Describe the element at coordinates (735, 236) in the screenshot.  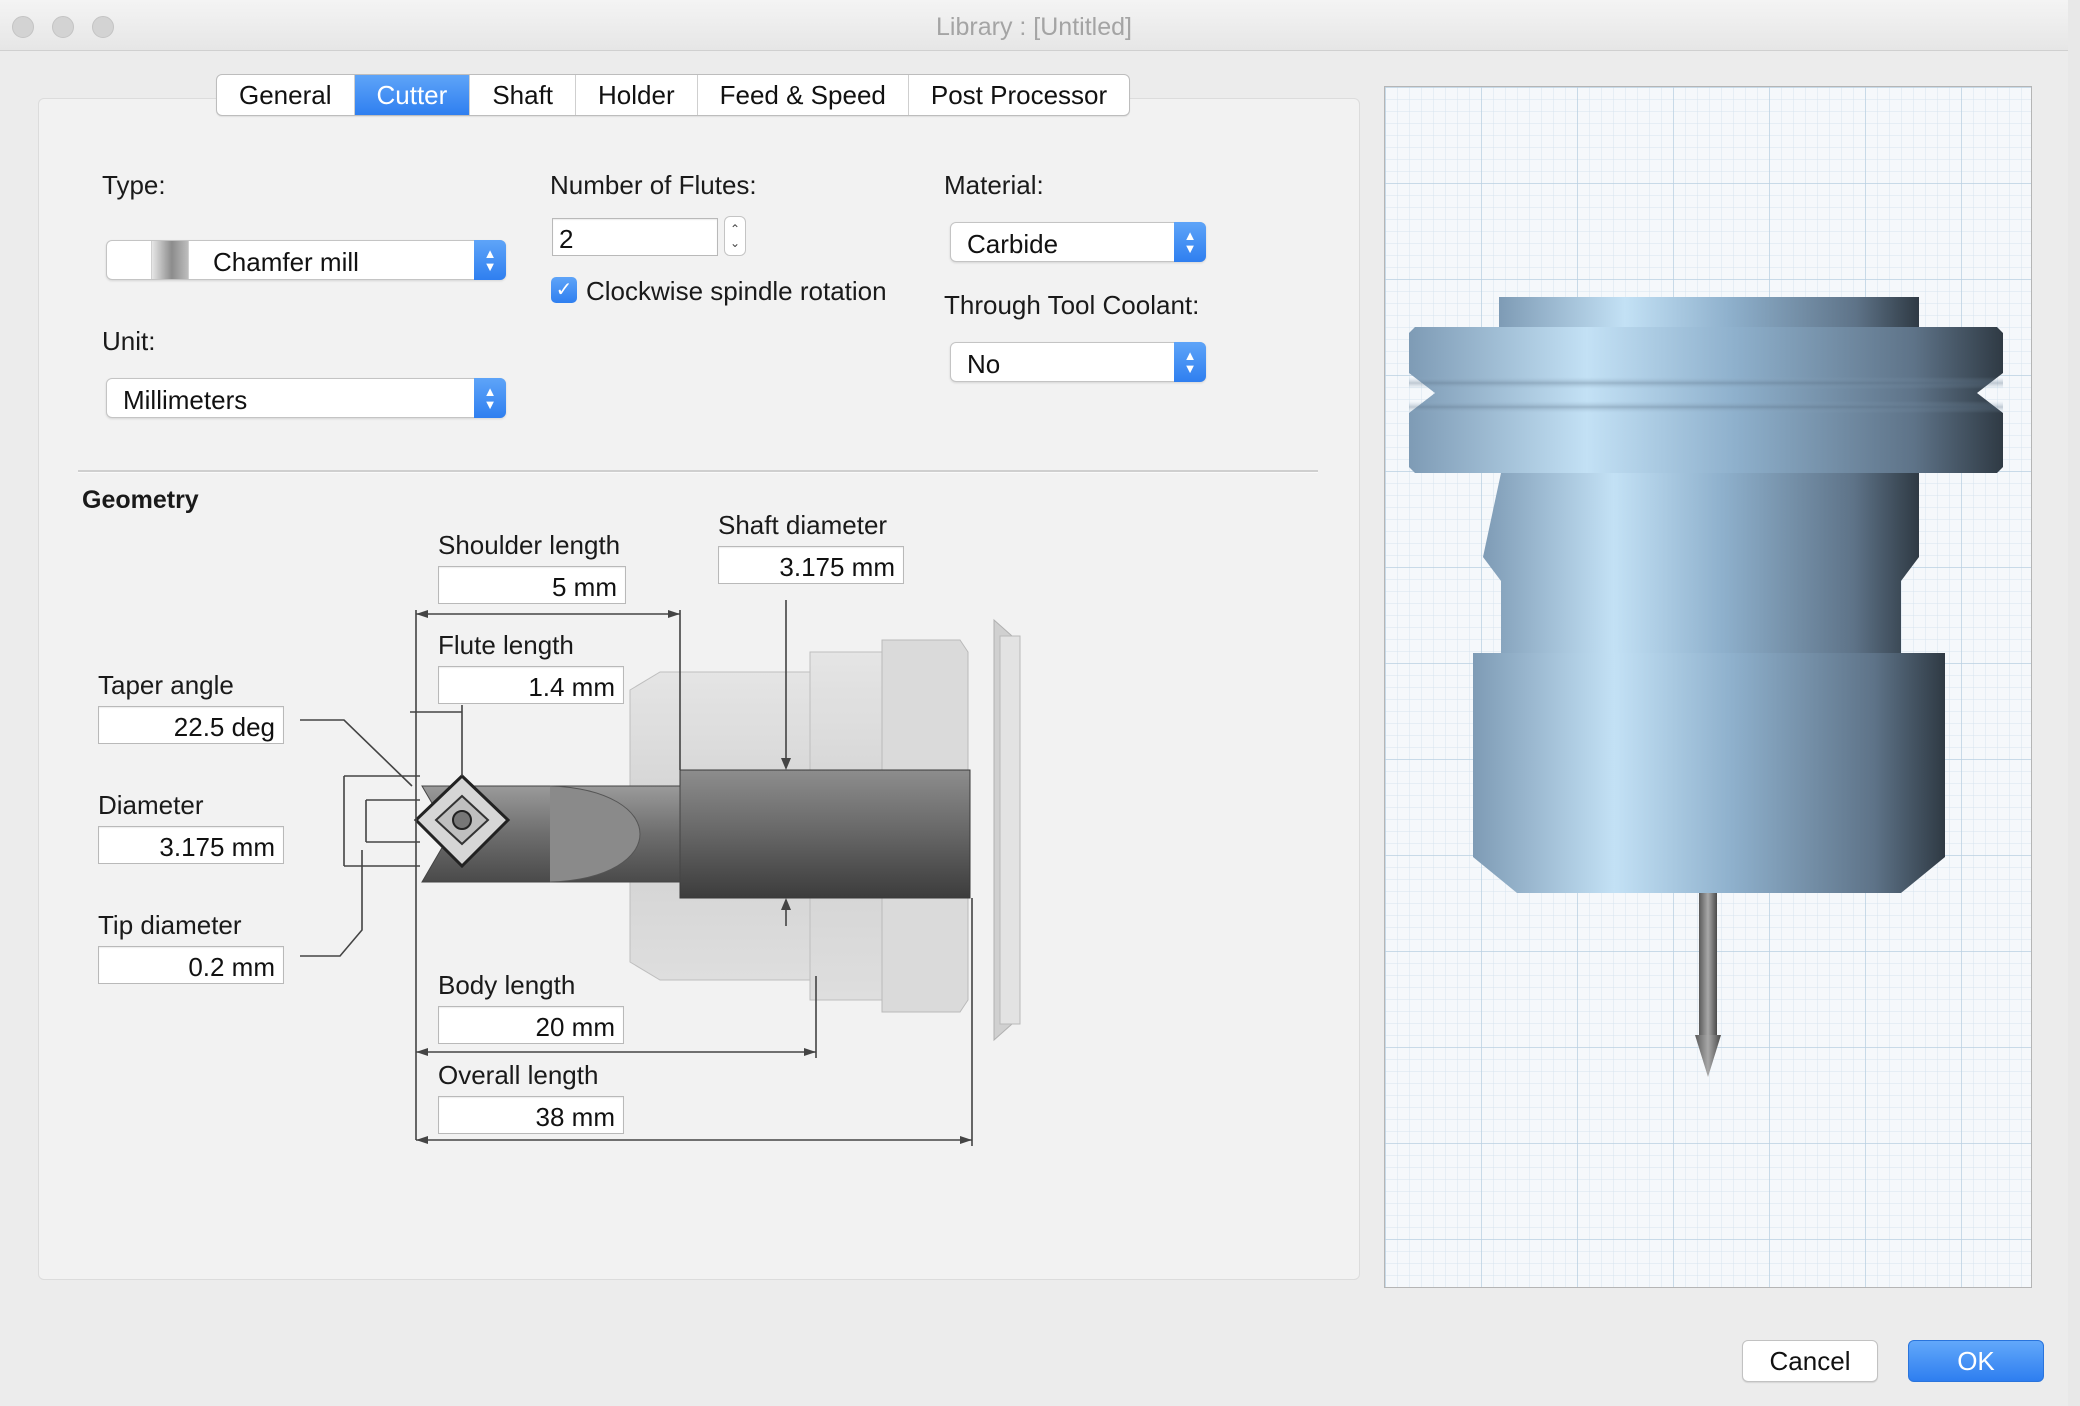
I see `flutes-stepper: ⌃ ⌄` at that location.